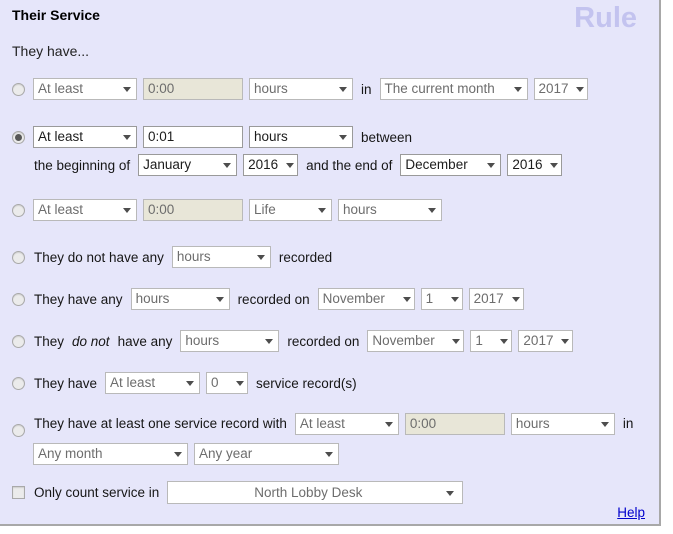 The height and width of the screenshot is (534, 673). What do you see at coordinates (416, 341) in the screenshot?
I see `select-month-6: November` at bounding box center [416, 341].